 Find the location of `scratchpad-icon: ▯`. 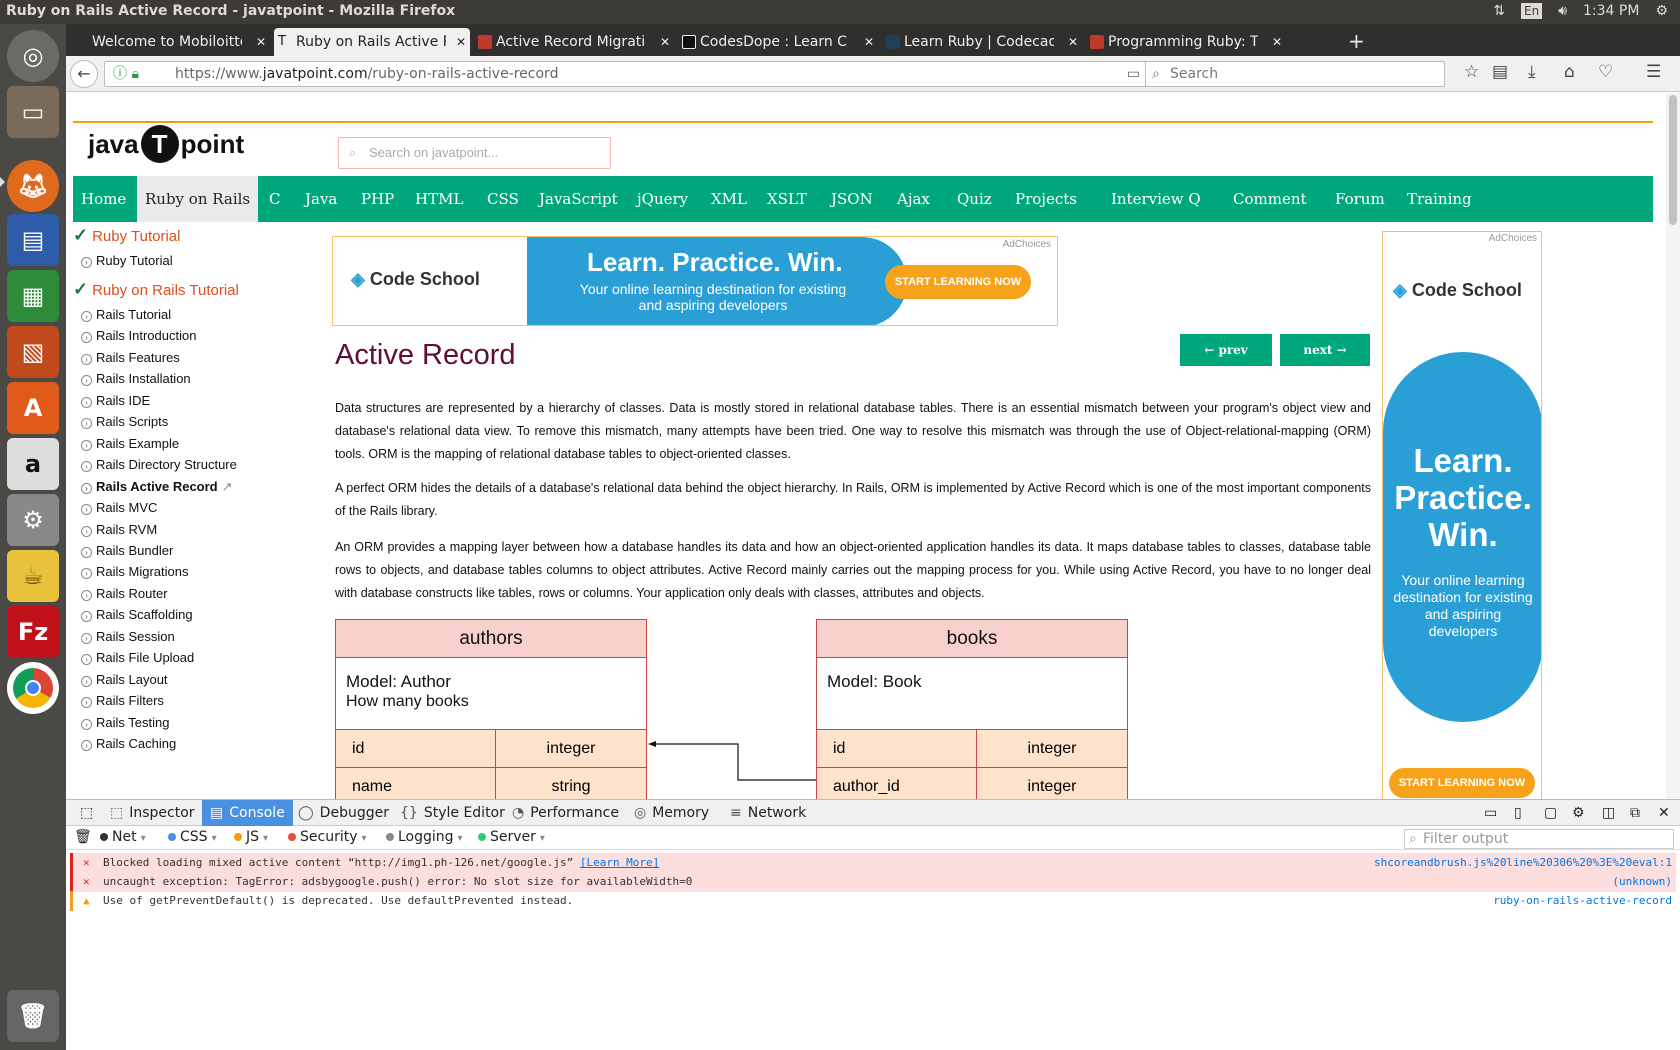

scratchpad-icon: ▯ is located at coordinates (1518, 813).